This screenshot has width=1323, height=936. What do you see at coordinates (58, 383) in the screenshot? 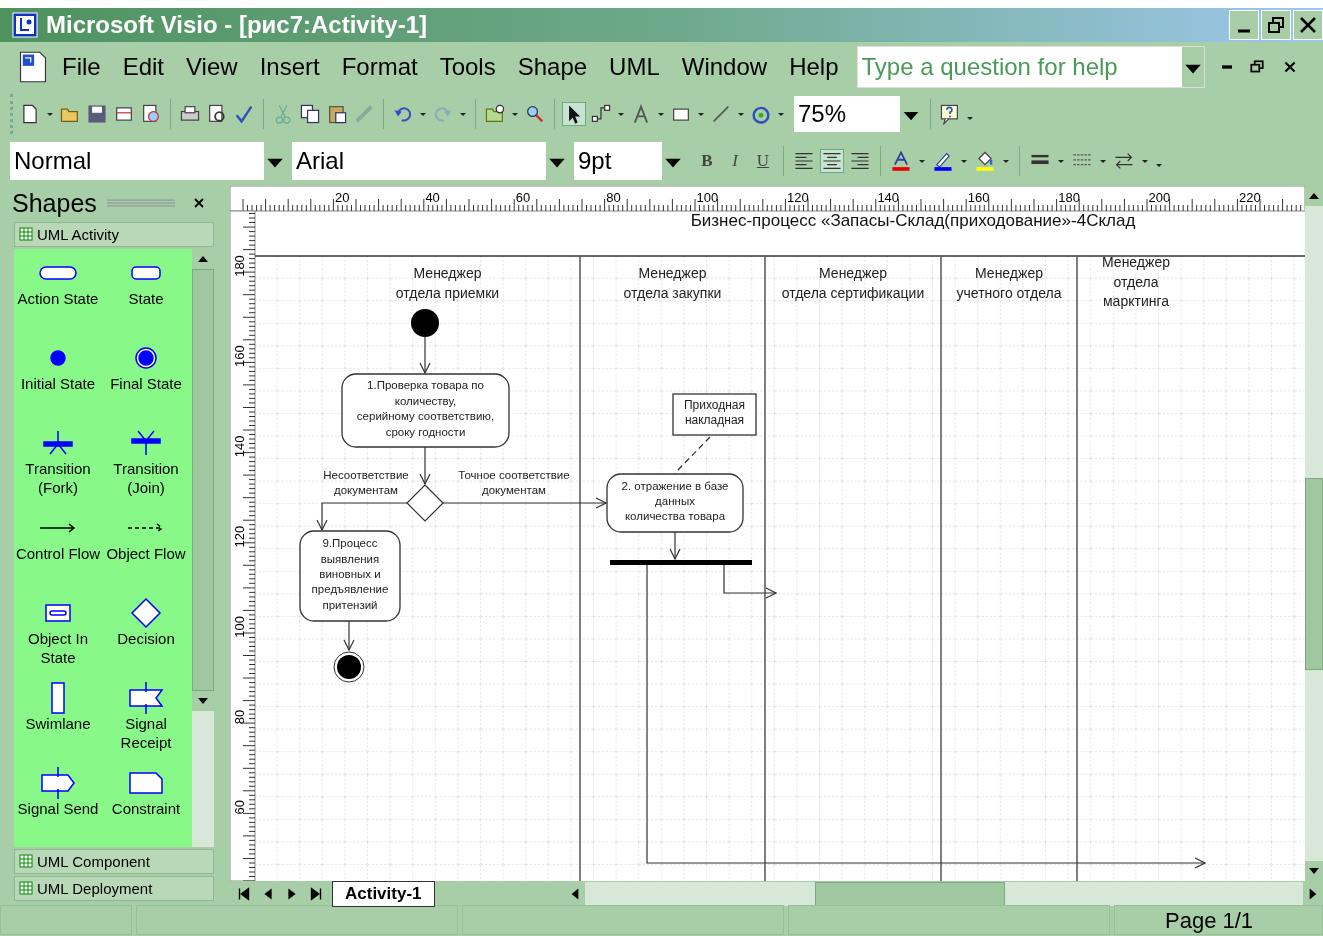
I see `shape-label: Initial State` at bounding box center [58, 383].